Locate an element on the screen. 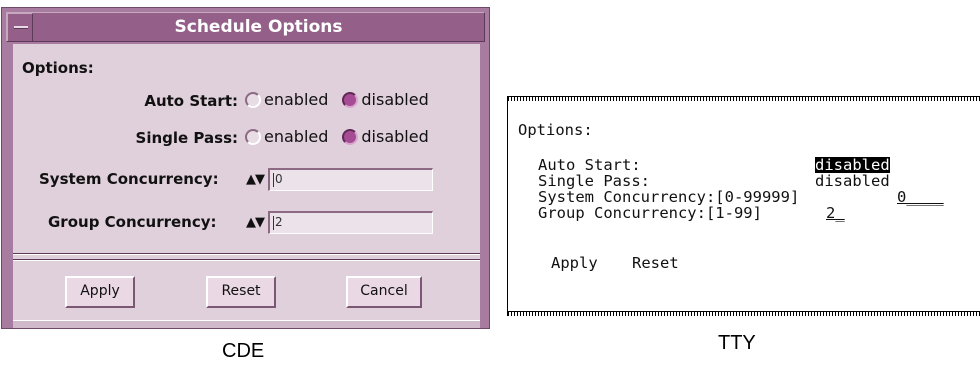  tty-apply-button: Apply is located at coordinates (574, 263).